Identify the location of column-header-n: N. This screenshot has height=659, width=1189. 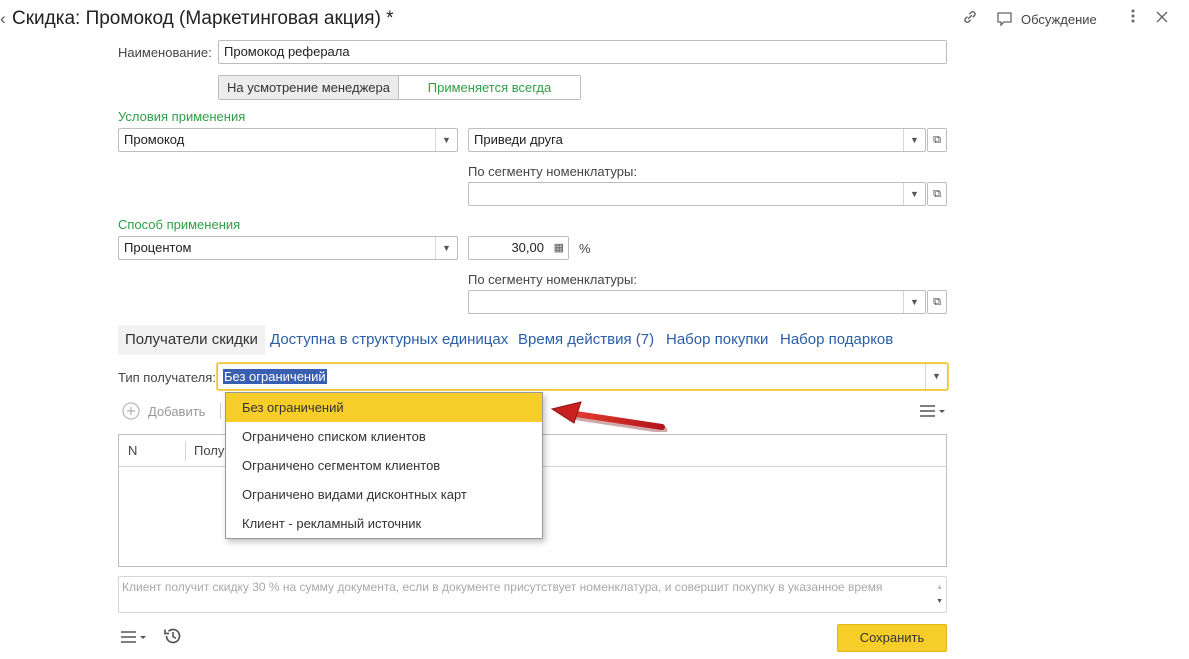
(132, 450).